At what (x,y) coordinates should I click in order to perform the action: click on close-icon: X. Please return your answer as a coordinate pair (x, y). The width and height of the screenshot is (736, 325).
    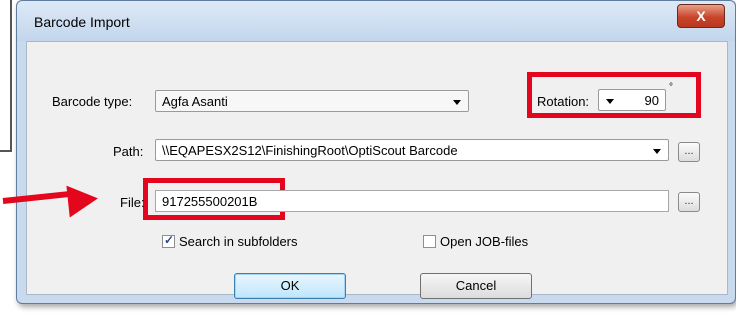
    Looking at the image, I should click on (701, 16).